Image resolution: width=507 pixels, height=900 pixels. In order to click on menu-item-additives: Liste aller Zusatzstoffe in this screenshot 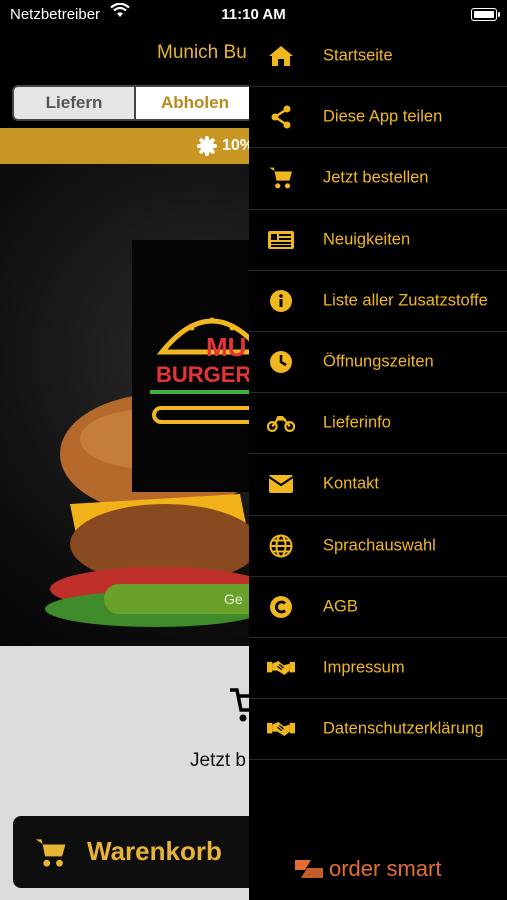, I will do `click(378, 301)`.